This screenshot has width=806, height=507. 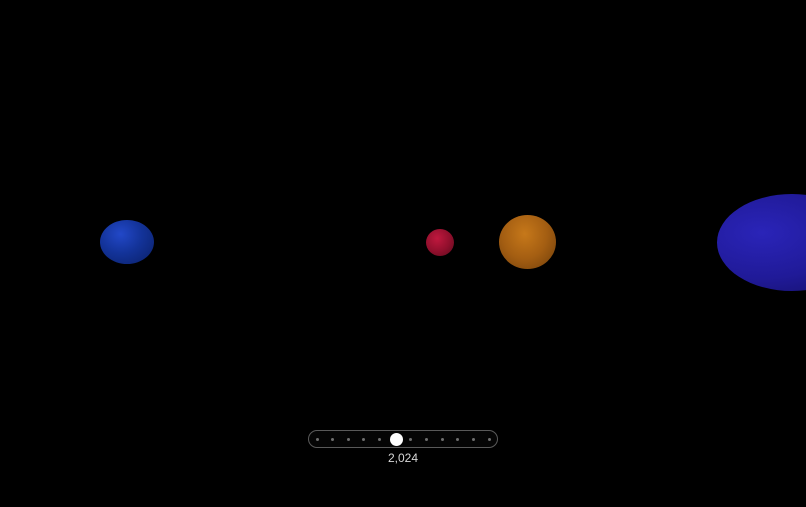 What do you see at coordinates (440, 242) in the screenshot?
I see `red-sphere` at bounding box center [440, 242].